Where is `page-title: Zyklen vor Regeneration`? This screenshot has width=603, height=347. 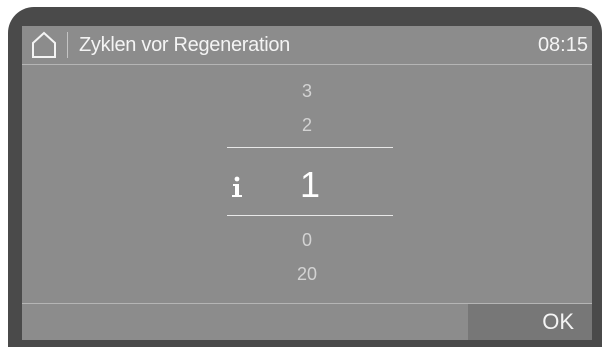
page-title: Zyklen vor Regeneration is located at coordinates (184, 45).